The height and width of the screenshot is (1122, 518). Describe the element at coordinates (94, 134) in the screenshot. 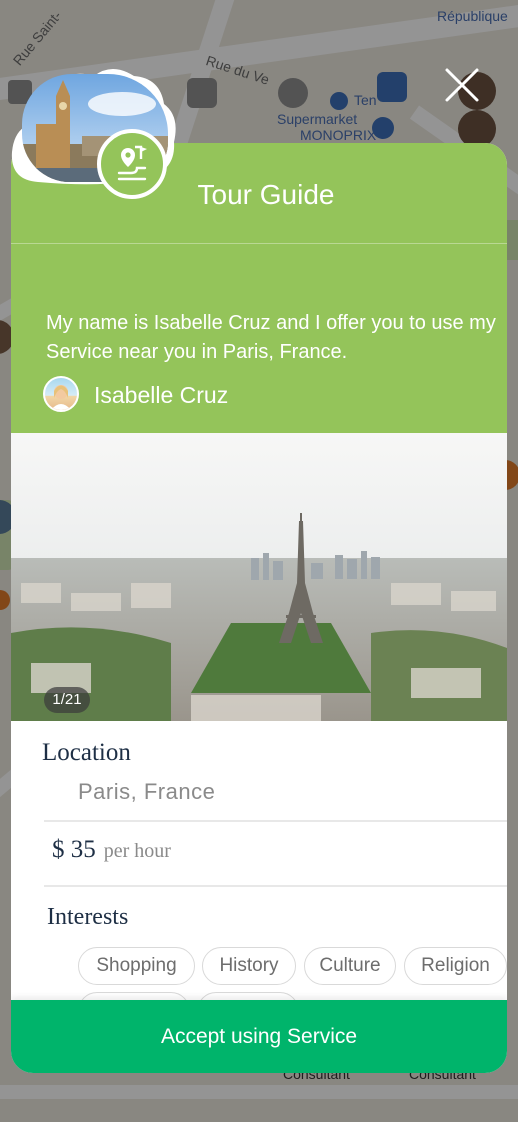

I see `category-badge` at that location.